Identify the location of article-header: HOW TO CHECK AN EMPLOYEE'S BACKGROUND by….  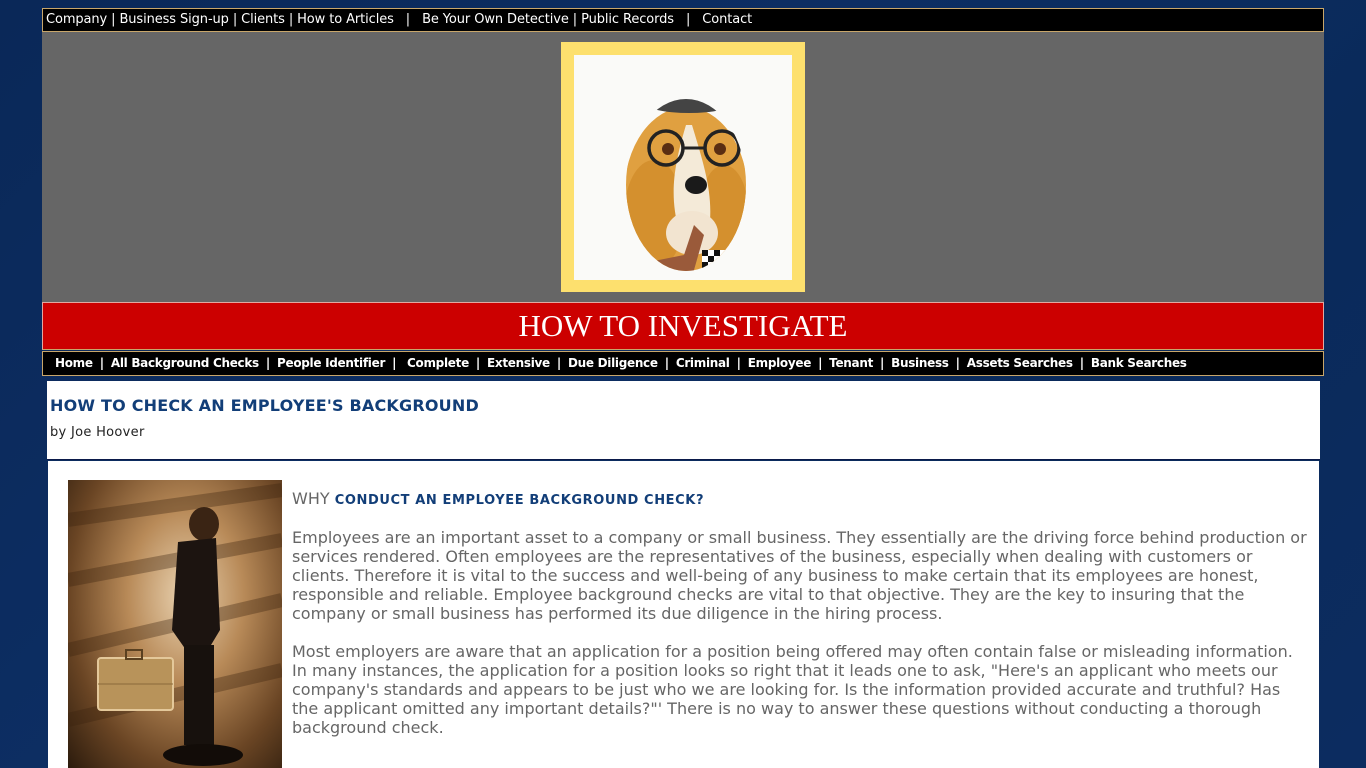
(683, 420).